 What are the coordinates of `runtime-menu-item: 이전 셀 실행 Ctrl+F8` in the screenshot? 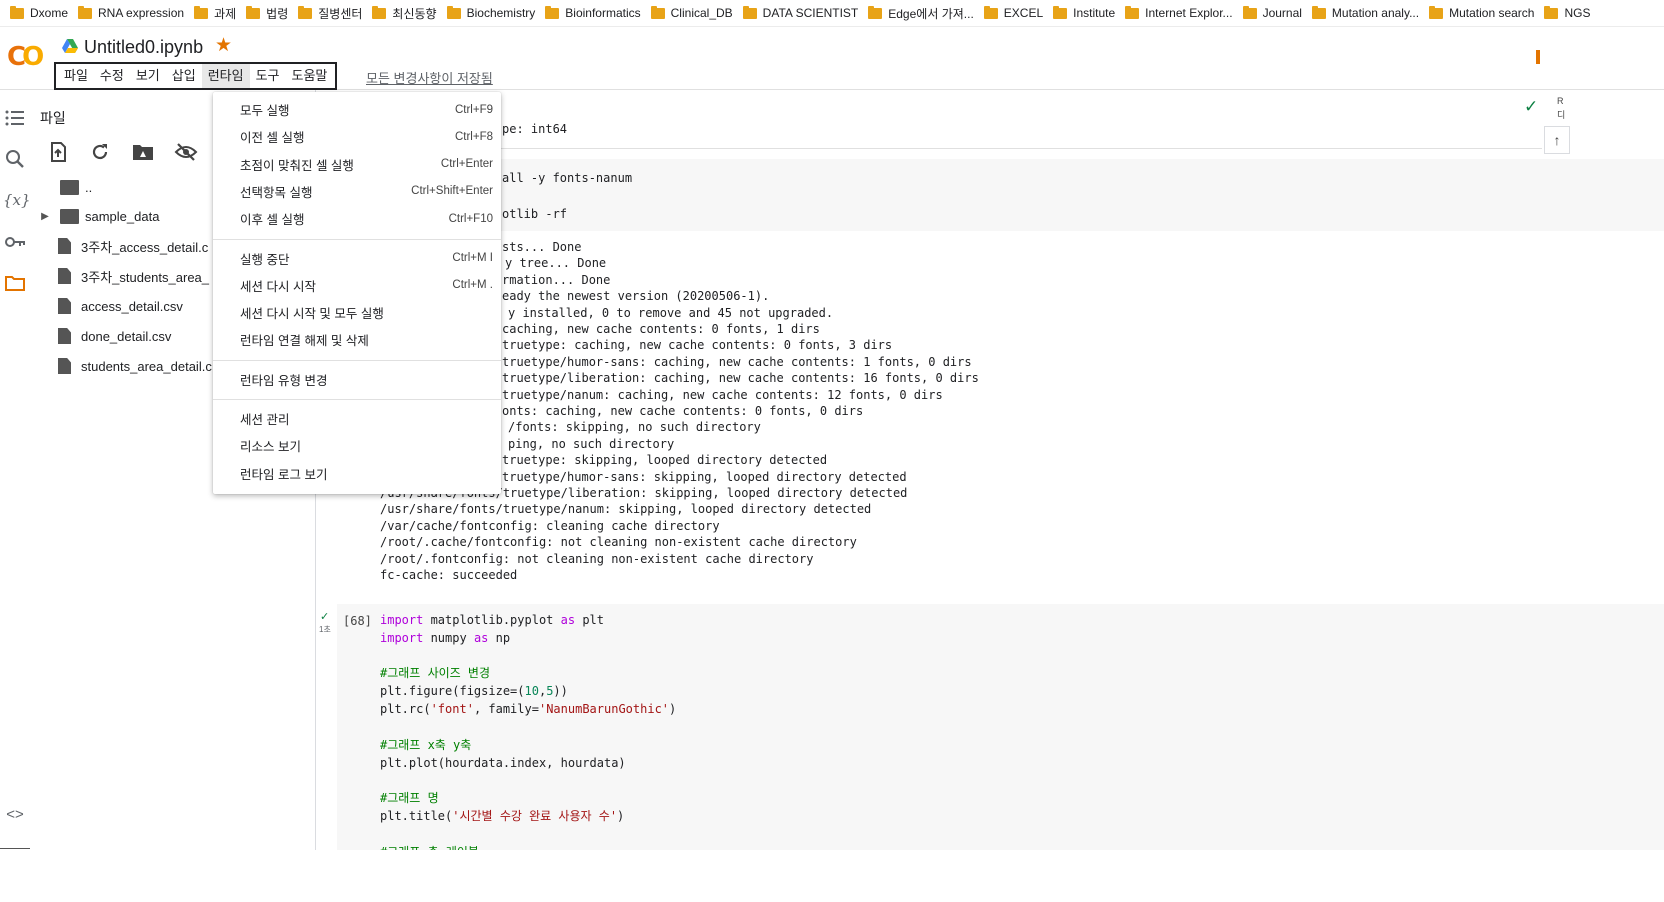 It's located at (357, 136).